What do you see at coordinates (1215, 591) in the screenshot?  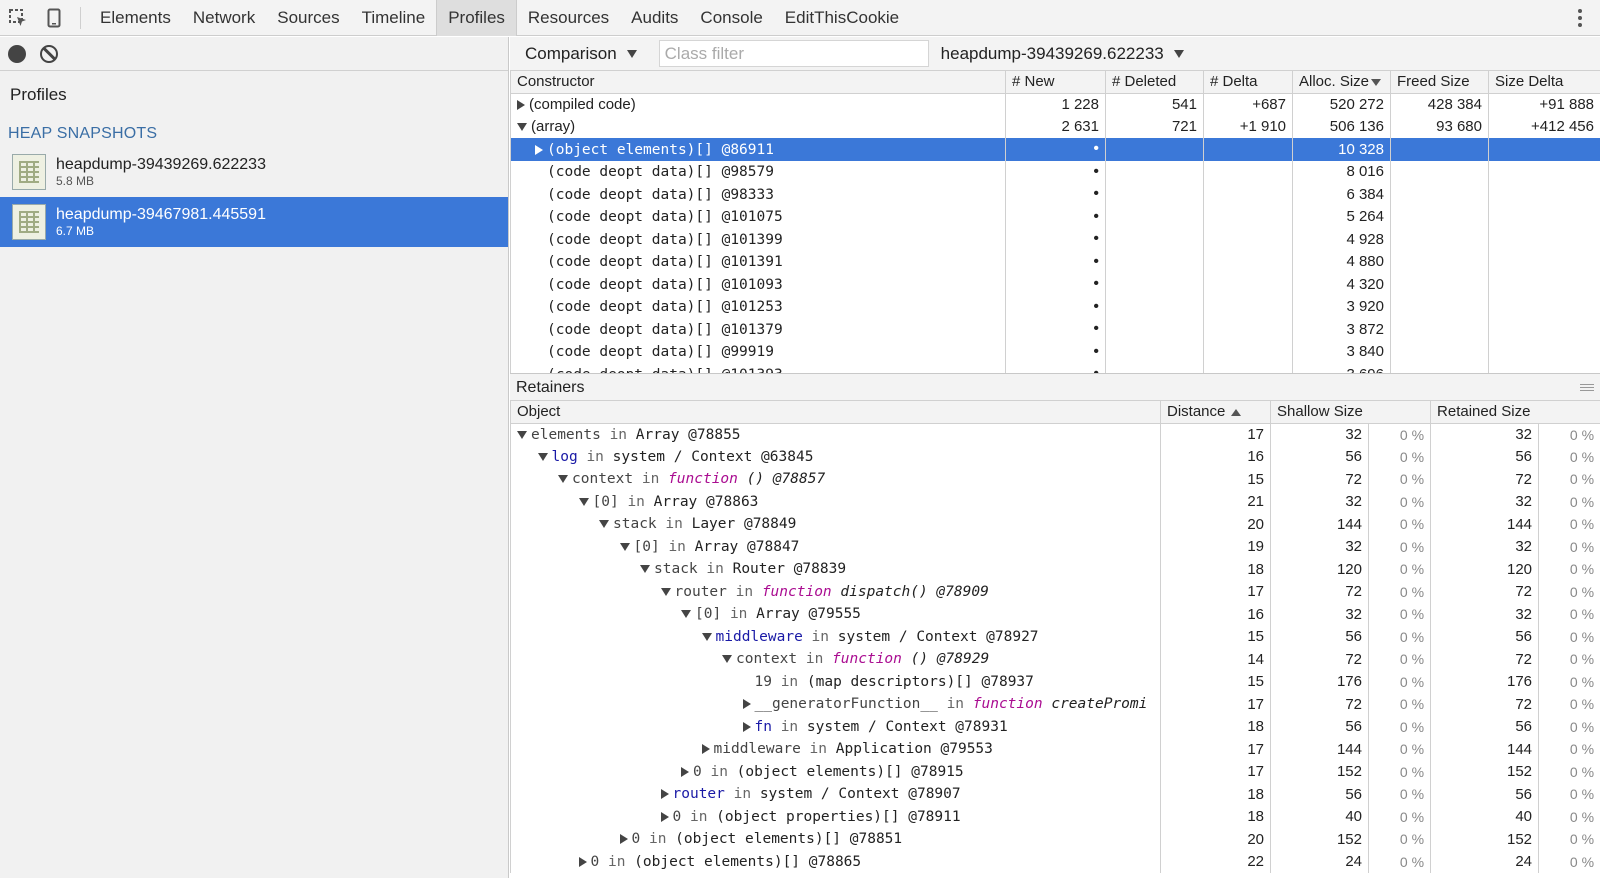 I see `cell-distance: 17` at bounding box center [1215, 591].